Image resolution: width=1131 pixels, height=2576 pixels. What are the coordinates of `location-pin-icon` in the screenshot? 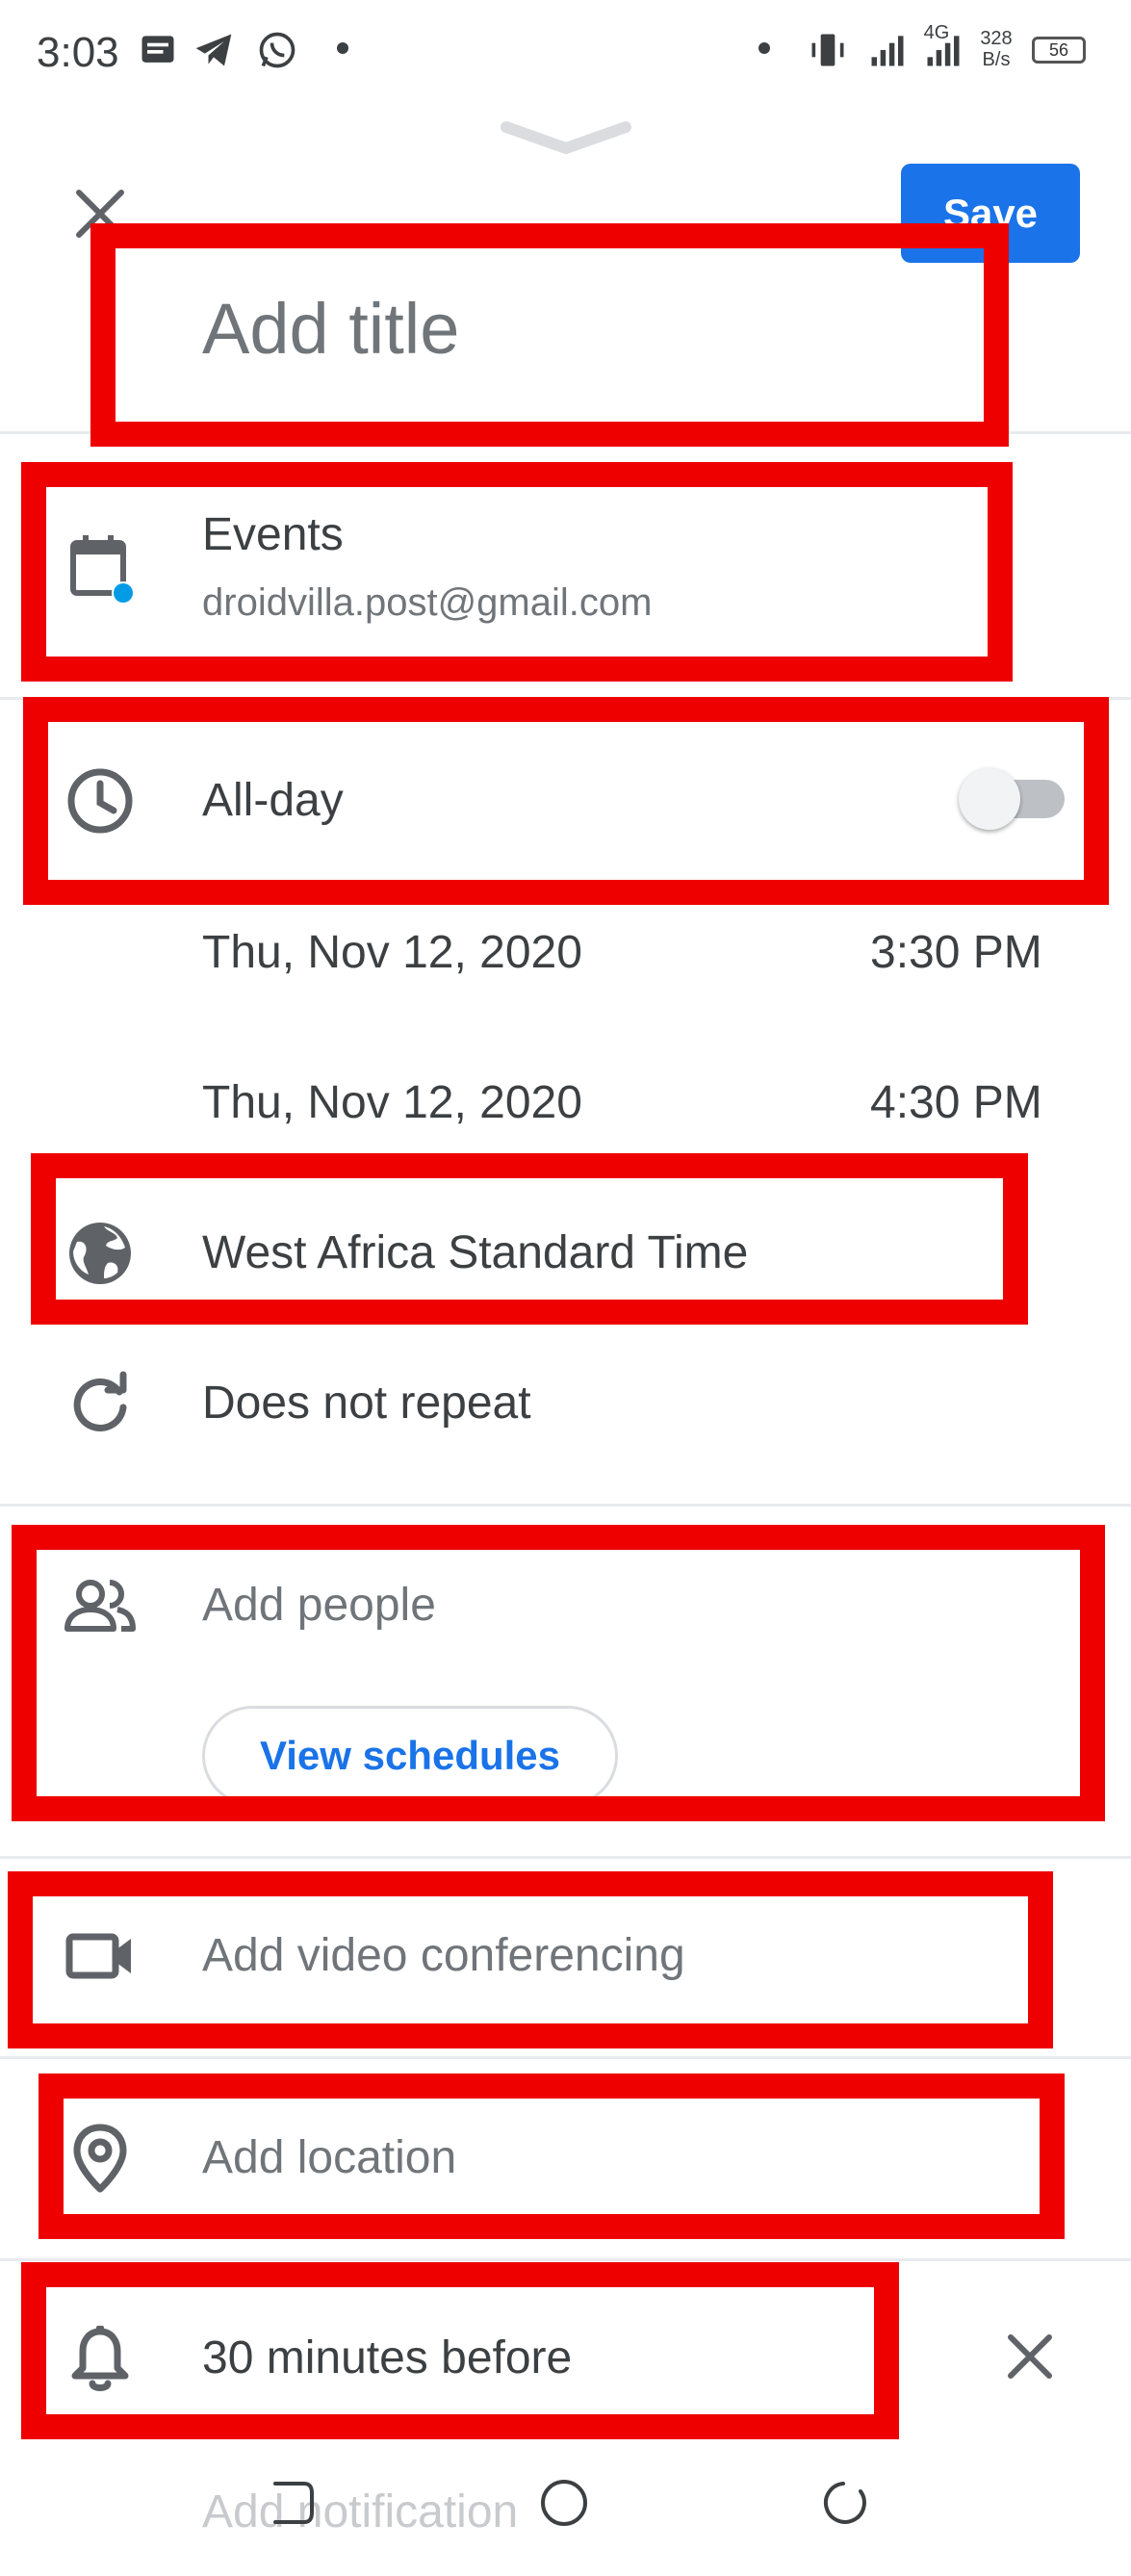 It's located at (100, 2158).